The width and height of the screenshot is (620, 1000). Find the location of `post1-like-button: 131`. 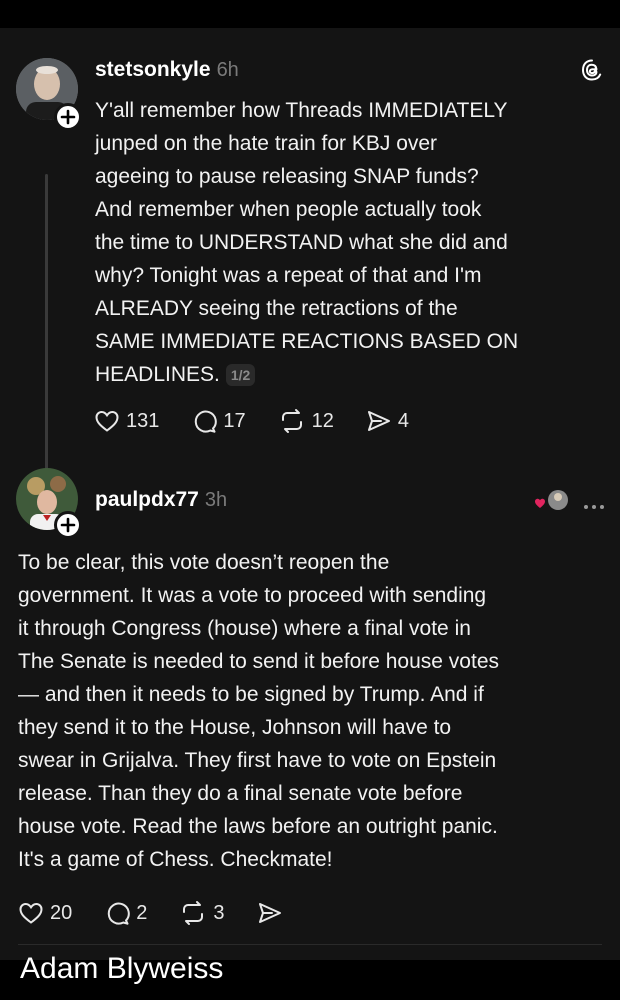

post1-like-button: 131 is located at coordinates (126, 421).